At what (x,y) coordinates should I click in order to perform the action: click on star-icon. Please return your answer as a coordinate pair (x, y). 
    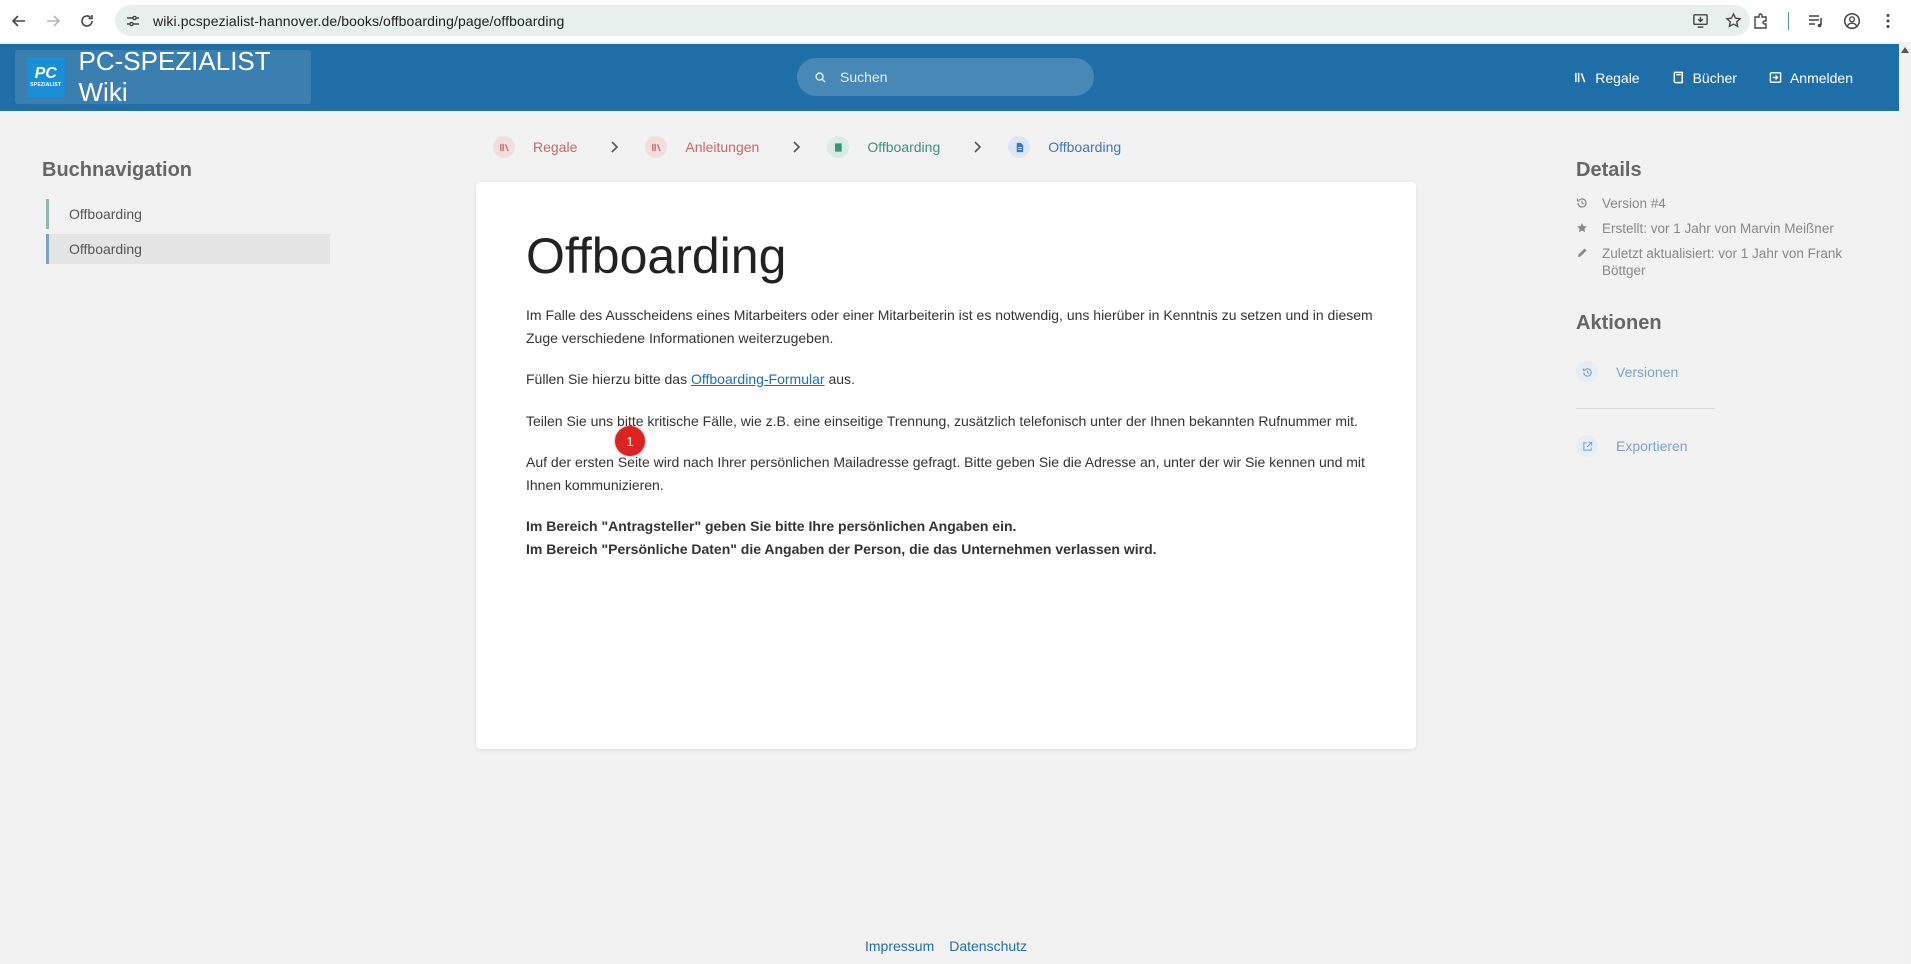
    Looking at the image, I should click on (1582, 228).